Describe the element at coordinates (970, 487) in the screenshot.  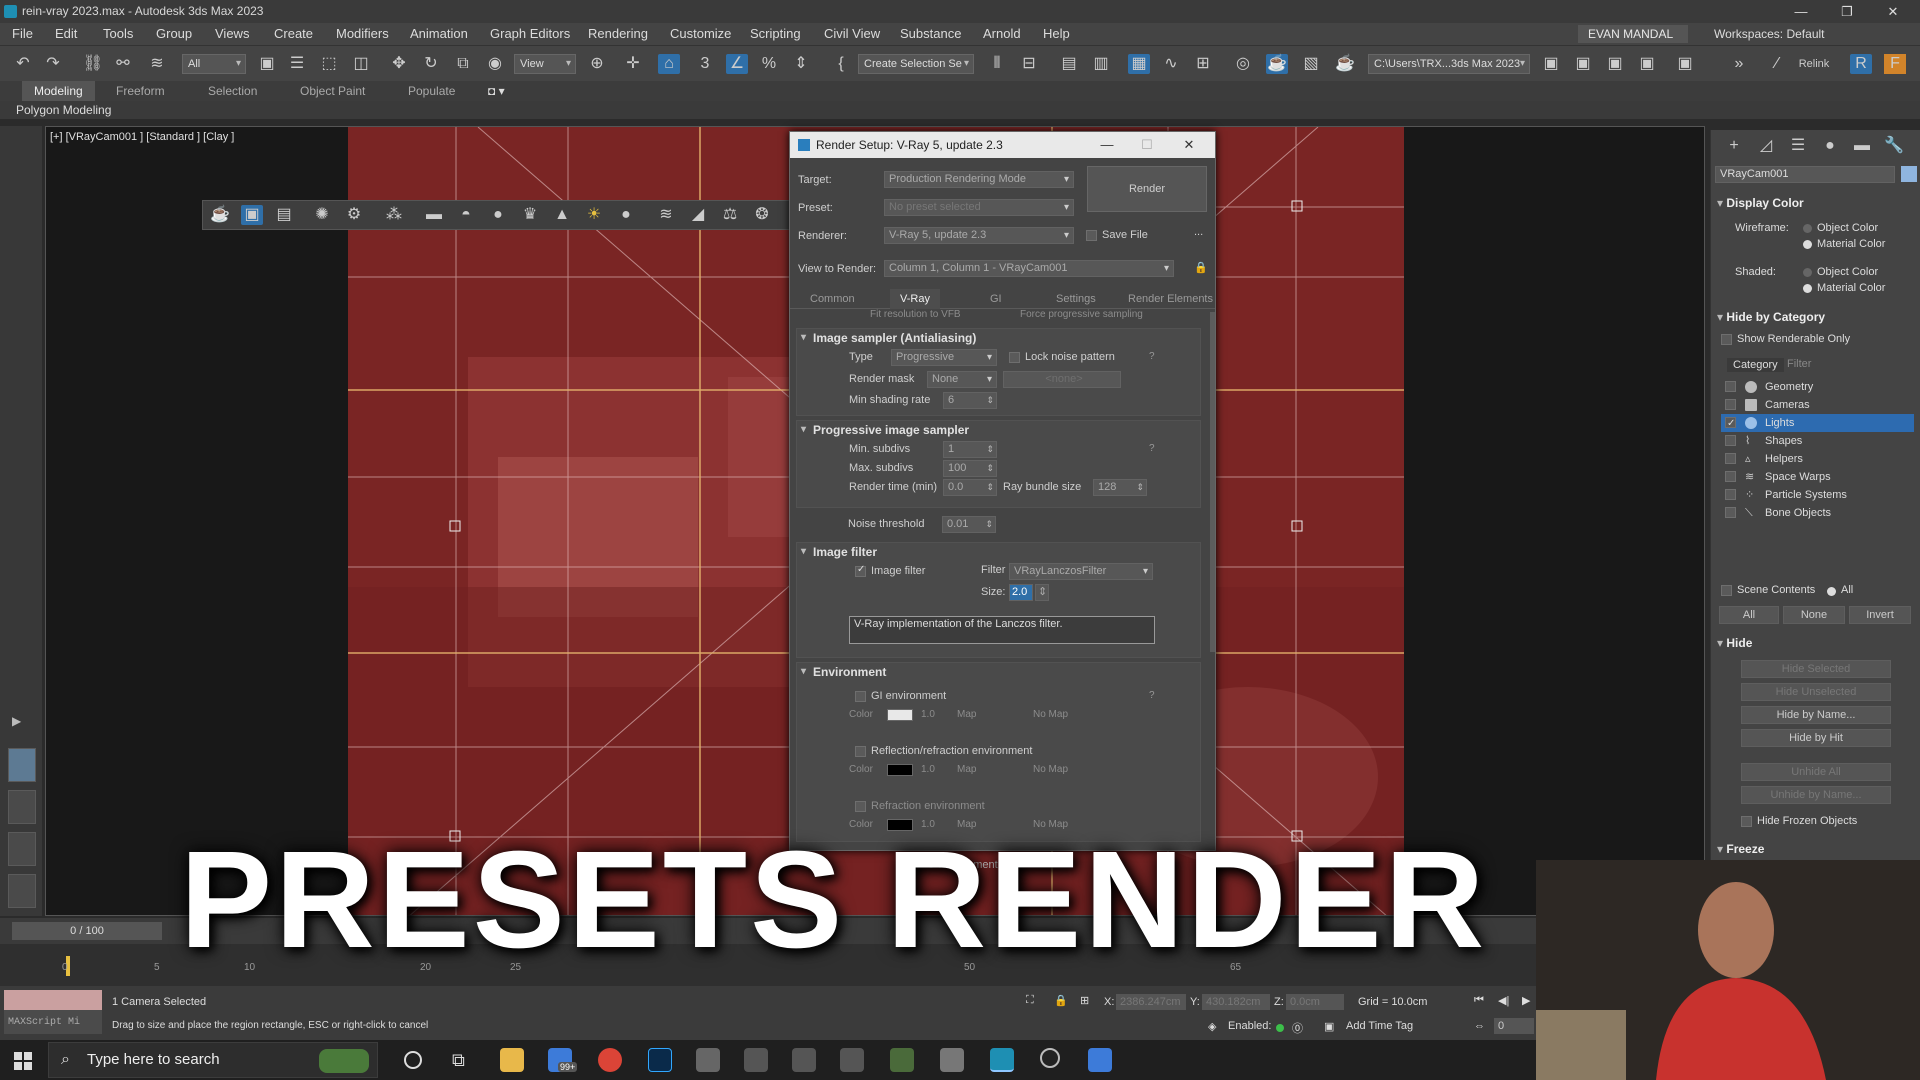
I see `render-time-spinner: 0.0` at that location.